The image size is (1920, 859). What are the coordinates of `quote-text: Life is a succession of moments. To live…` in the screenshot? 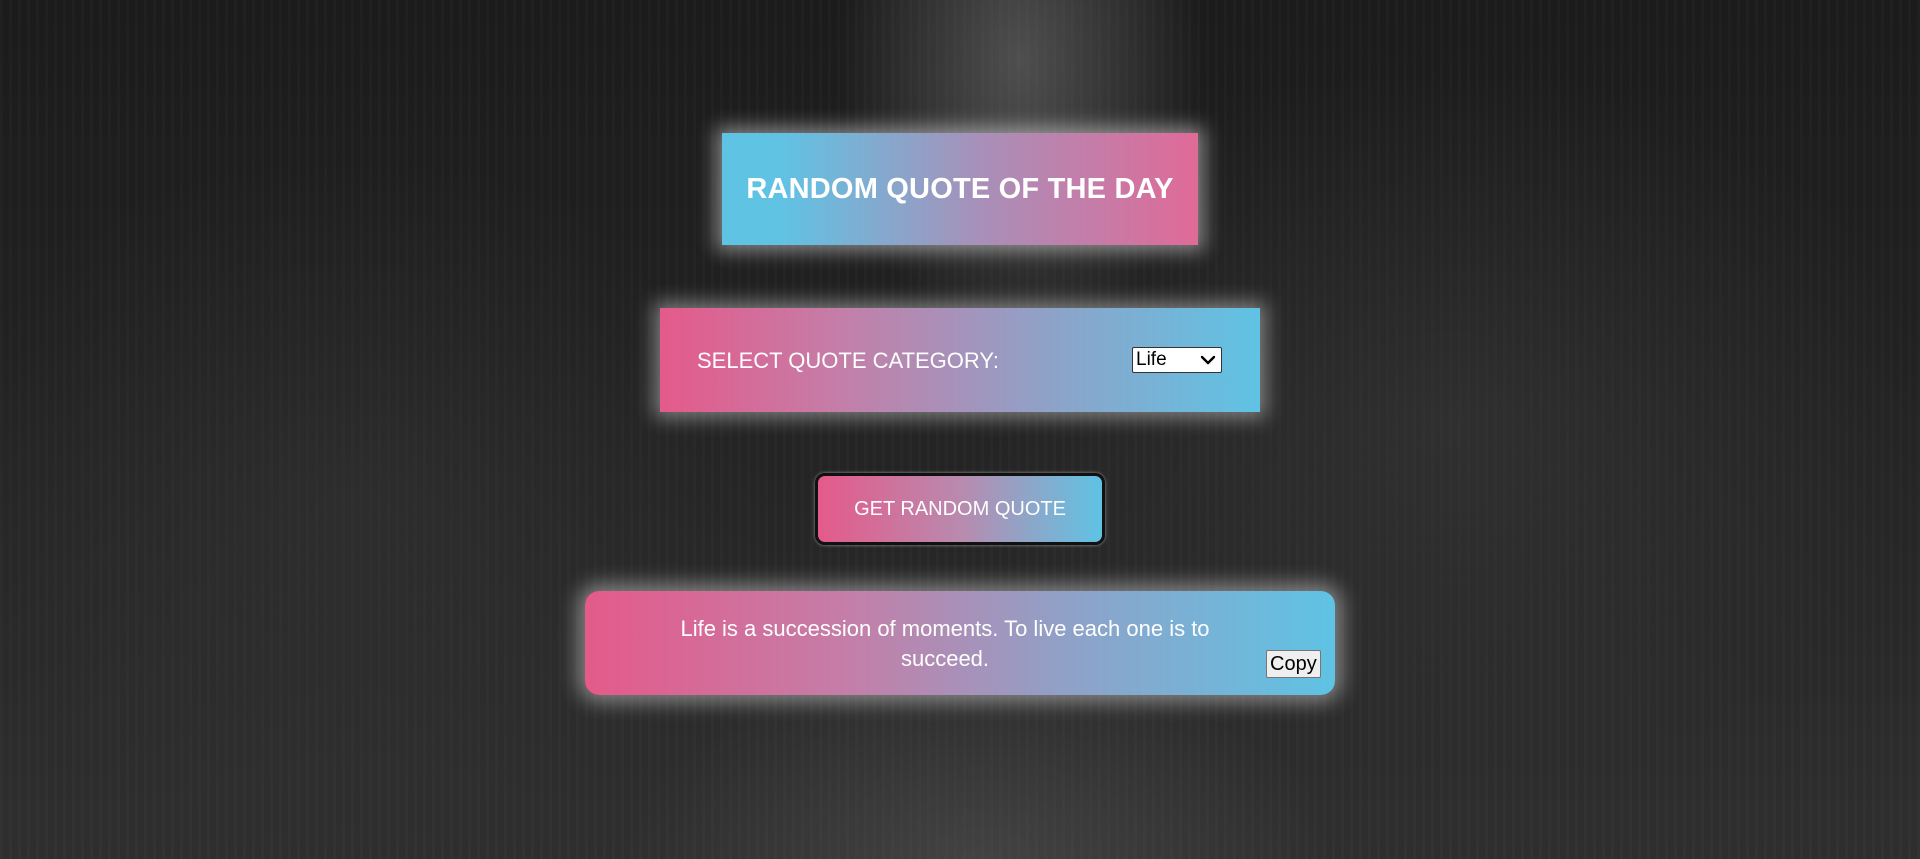 It's located at (945, 643).